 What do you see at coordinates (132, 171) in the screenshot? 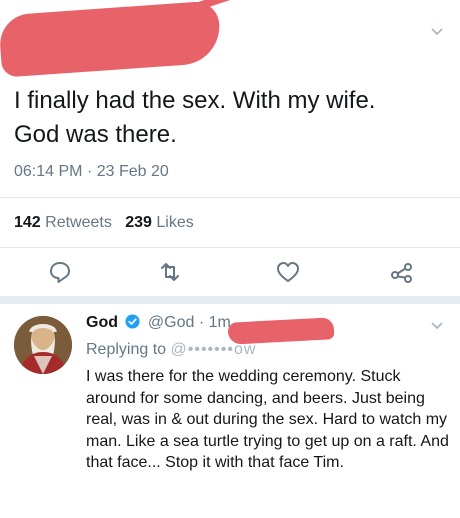
I see `tweet-date: 23 Feb 20` at bounding box center [132, 171].